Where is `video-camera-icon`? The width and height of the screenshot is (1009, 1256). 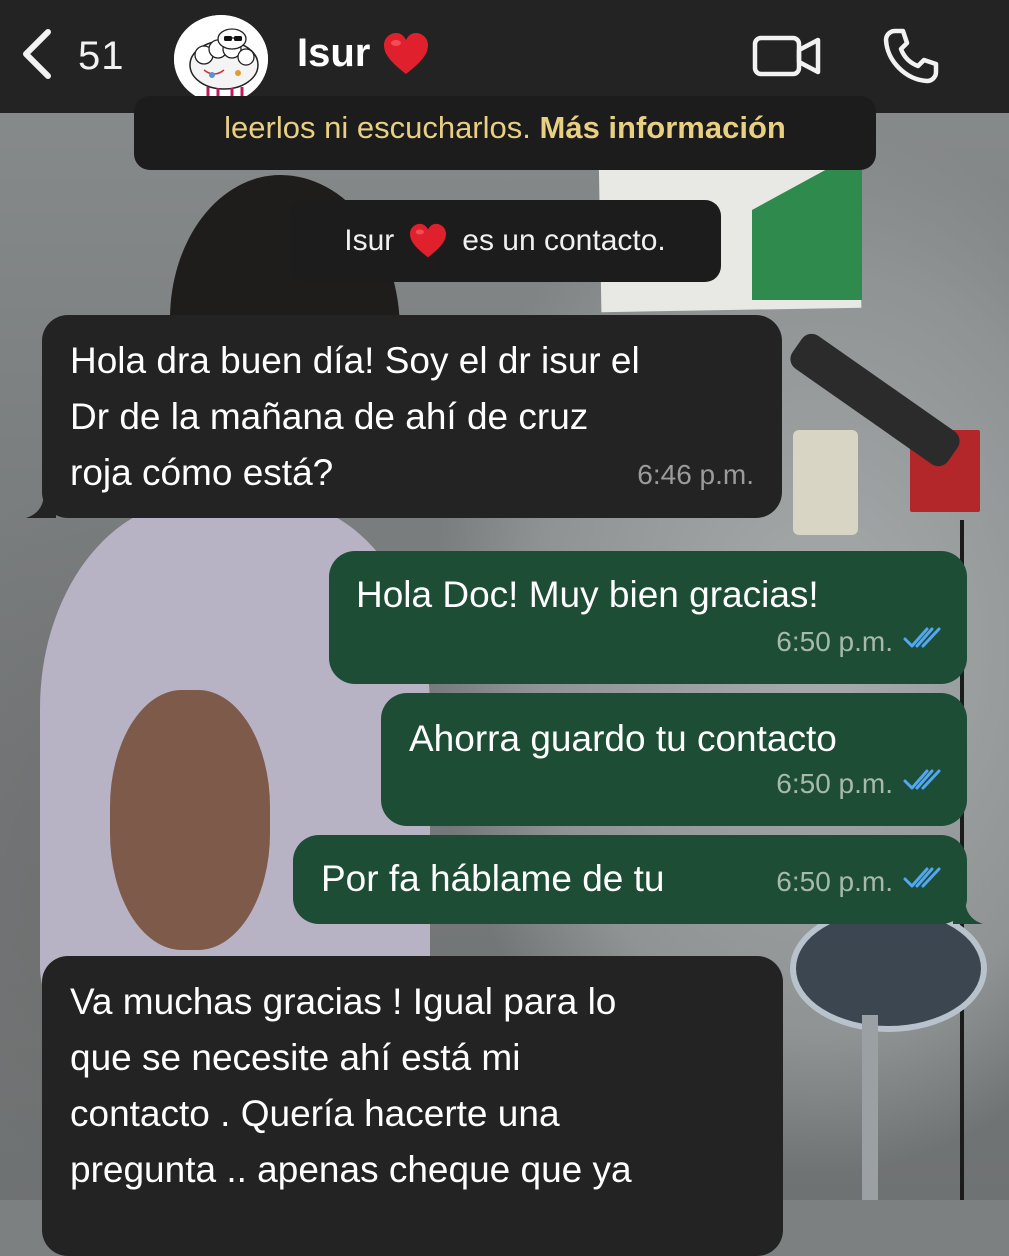 video-camera-icon is located at coordinates (786, 56).